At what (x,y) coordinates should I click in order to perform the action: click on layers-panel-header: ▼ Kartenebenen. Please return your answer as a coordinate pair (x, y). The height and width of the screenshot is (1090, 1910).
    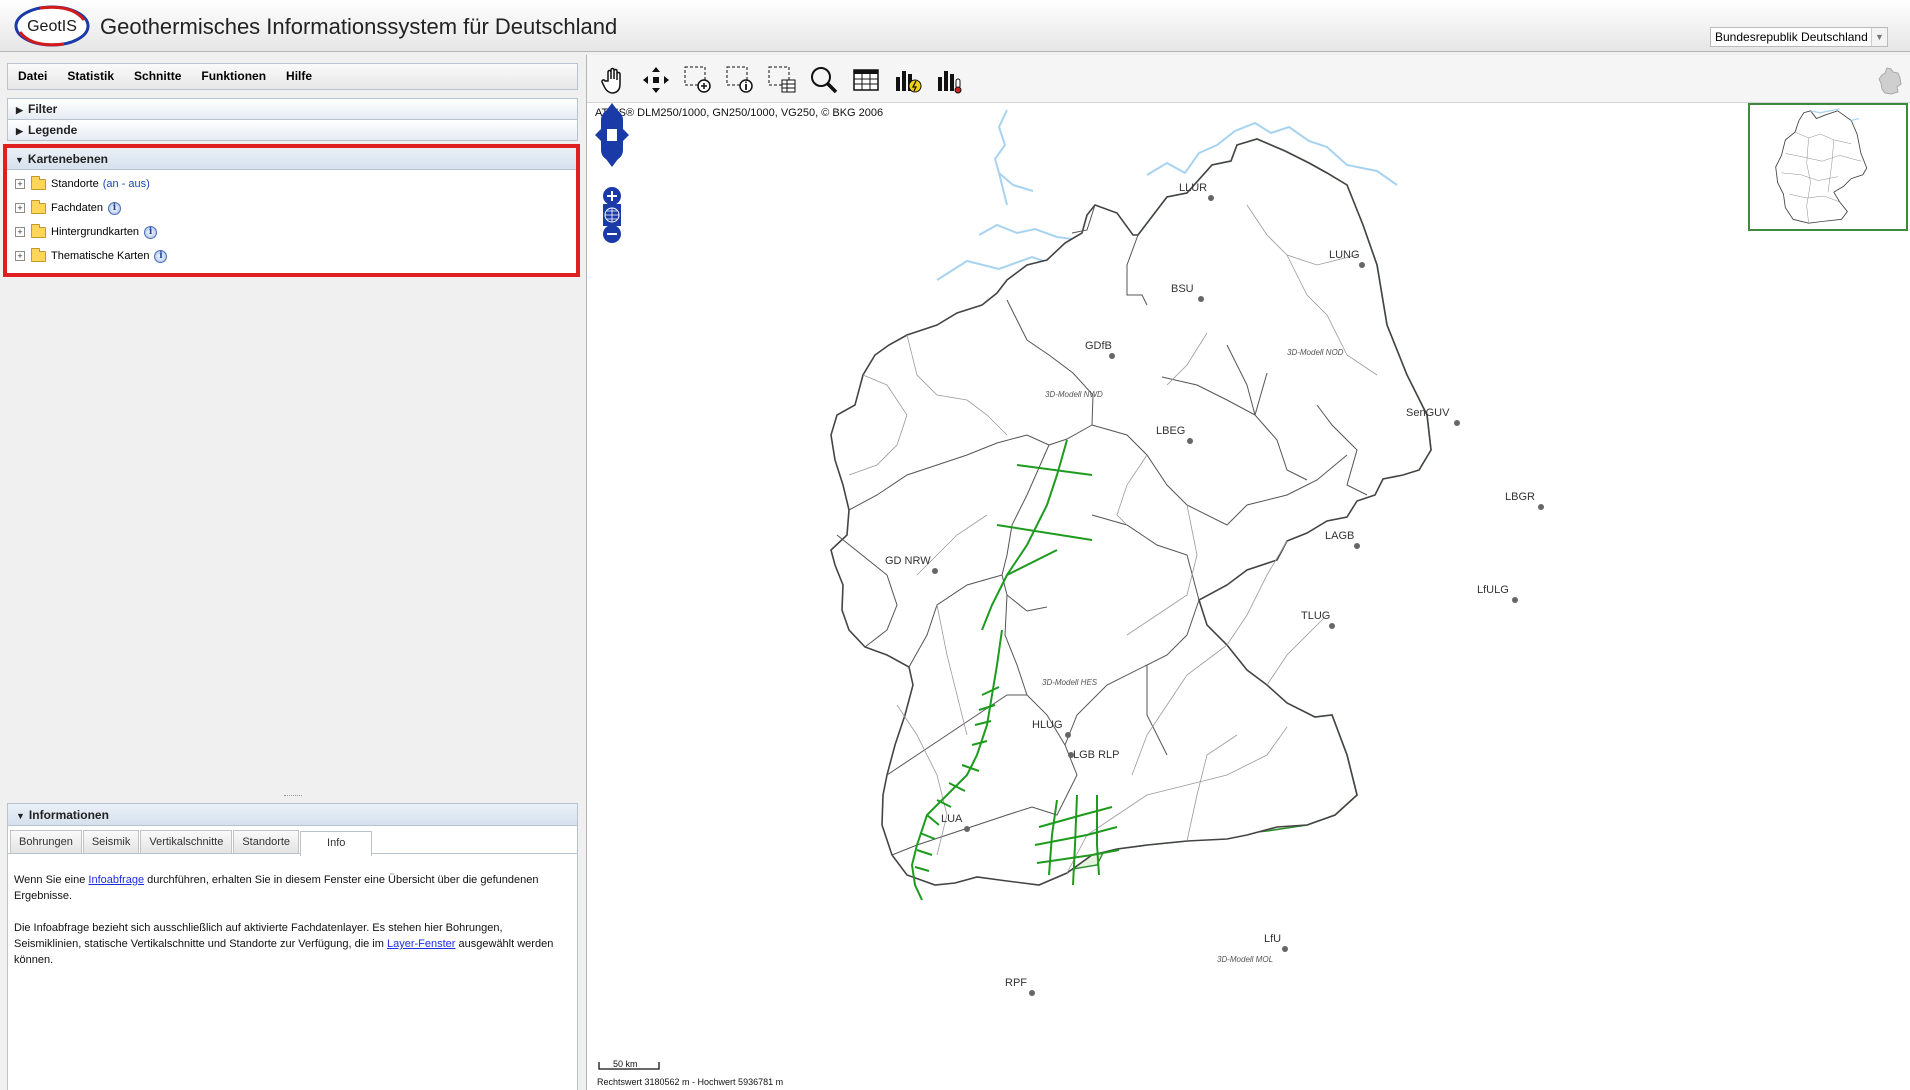
    Looking at the image, I should click on (291, 159).